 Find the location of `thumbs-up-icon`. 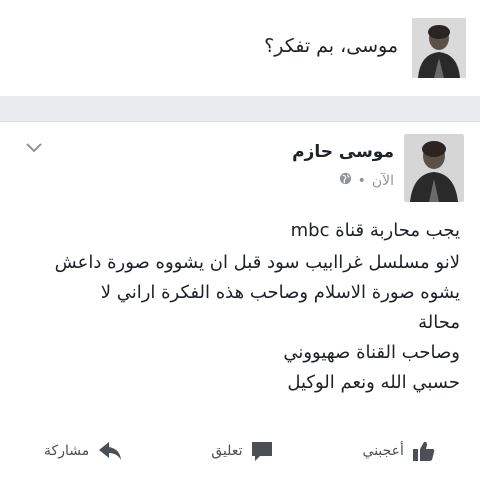

thumbs-up-icon is located at coordinates (424, 451).